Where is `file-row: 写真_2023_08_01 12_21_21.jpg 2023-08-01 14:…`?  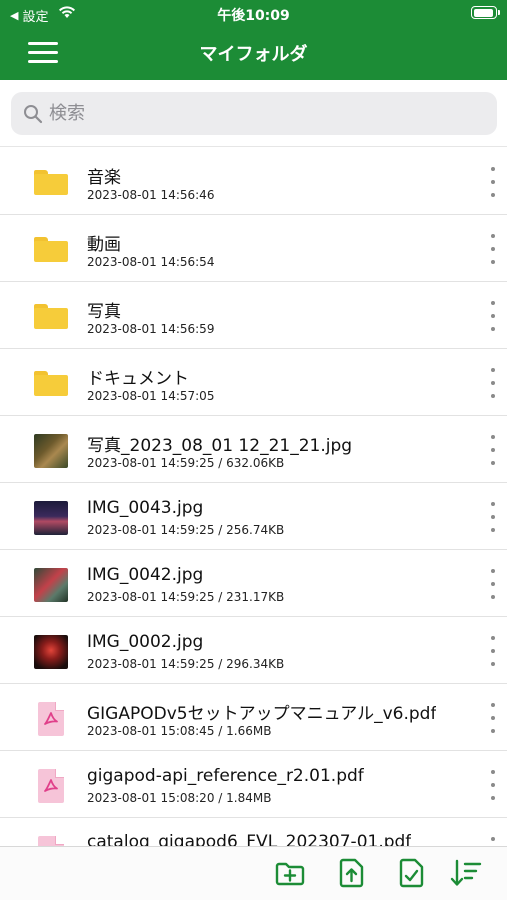
file-row: 写真_2023_08_01 12_21_21.jpg 2023-08-01 14:… is located at coordinates (253, 449).